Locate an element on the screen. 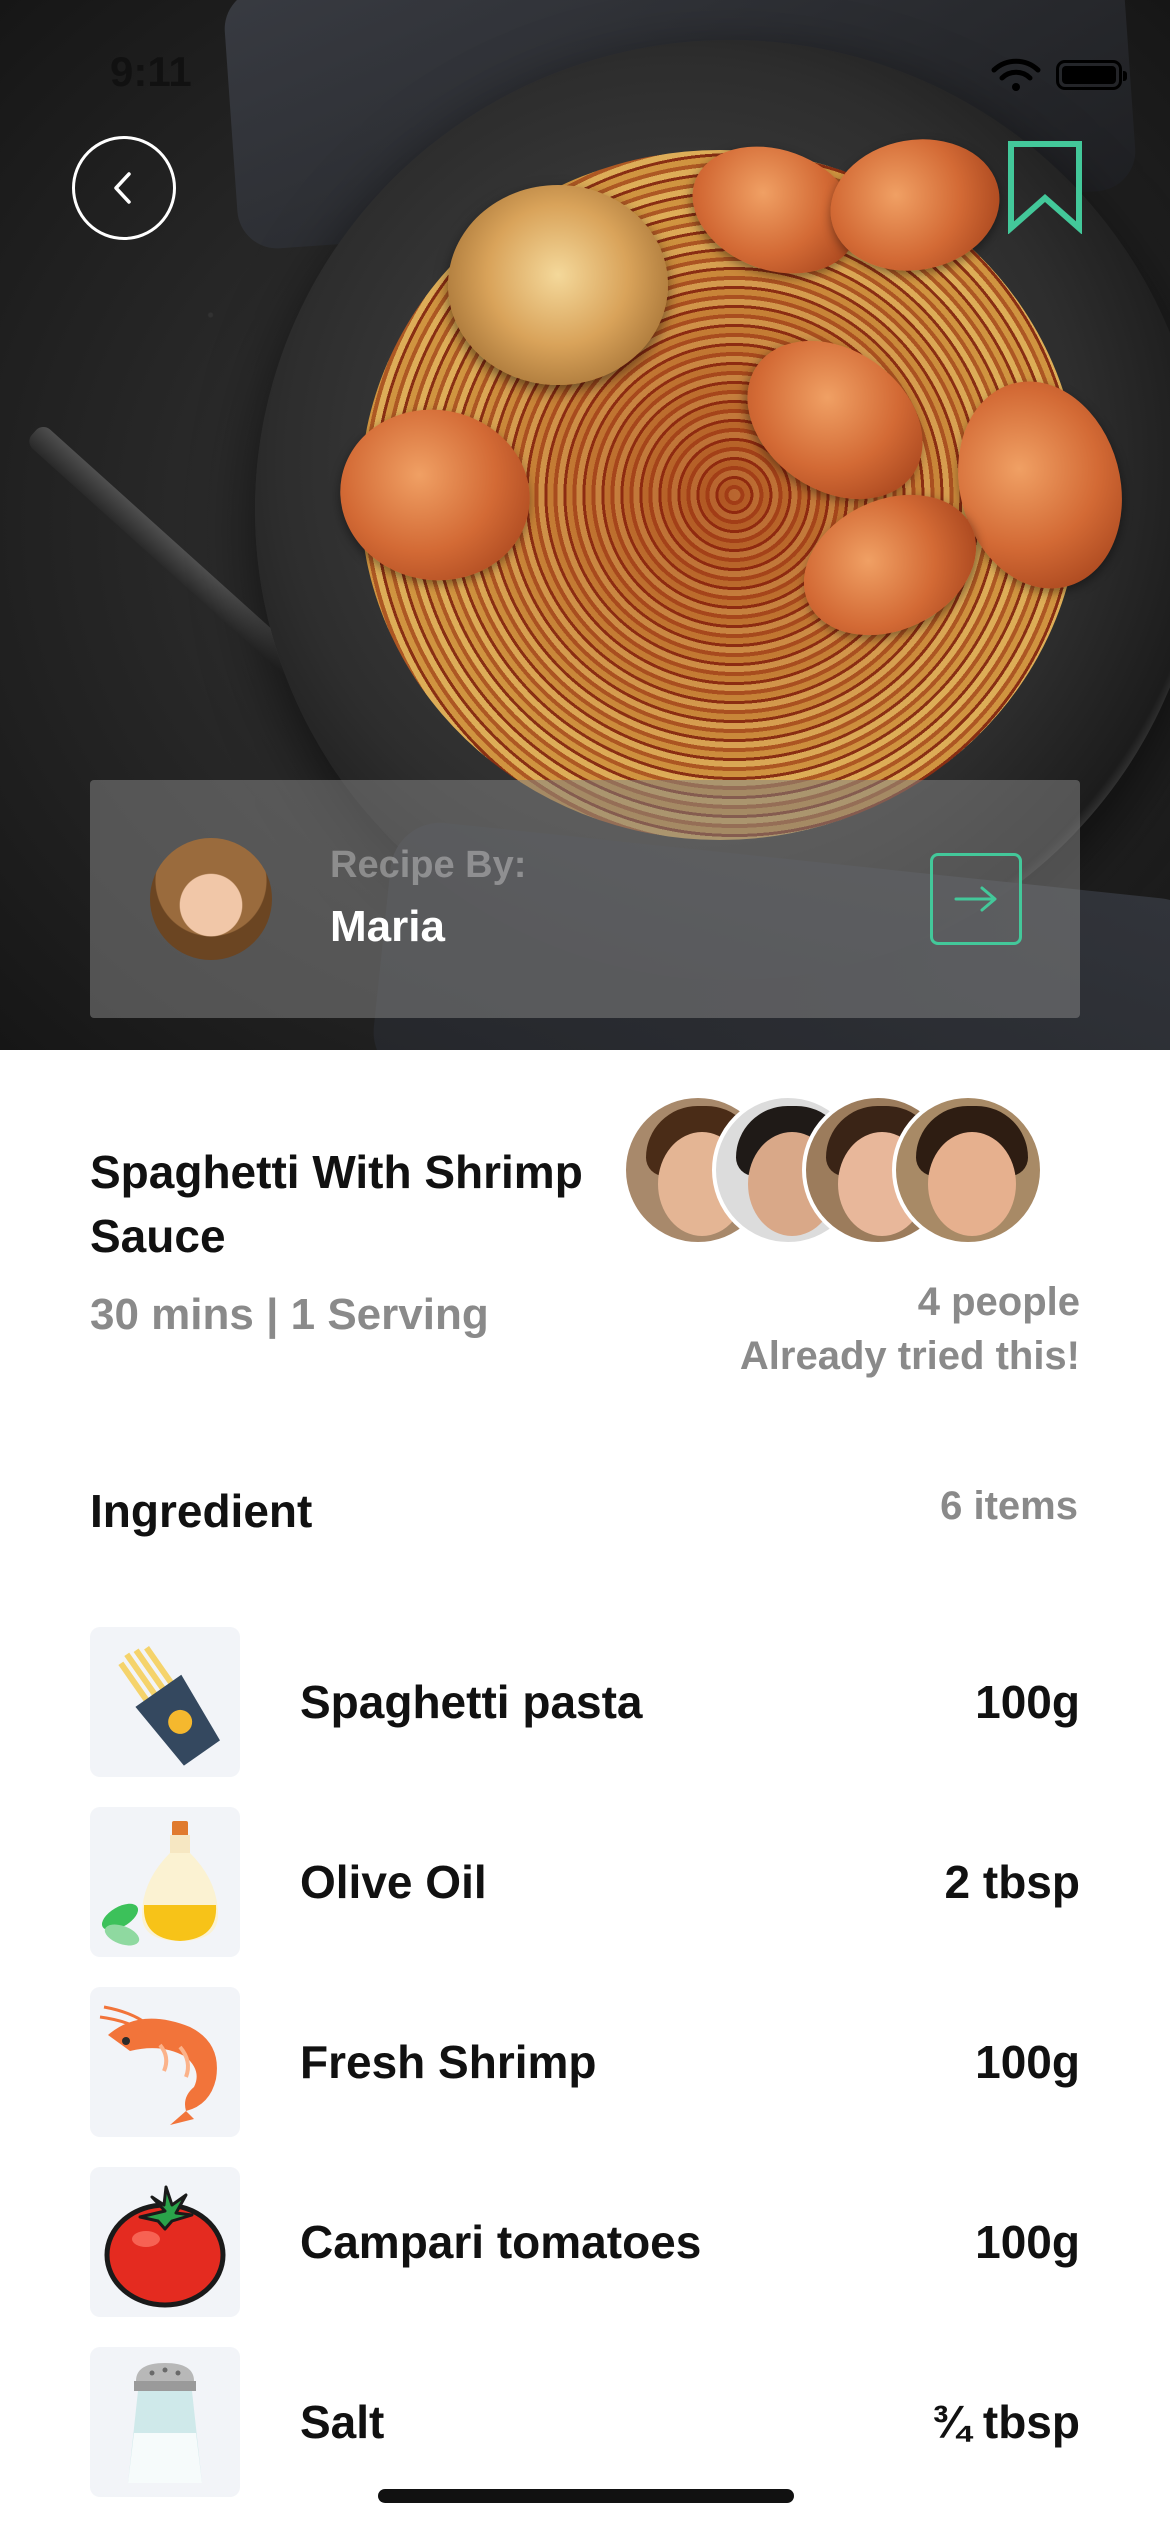 This screenshot has width=1170, height=2532. ingredient-row: Campari tomatoes 100g is located at coordinates (585, 2242).